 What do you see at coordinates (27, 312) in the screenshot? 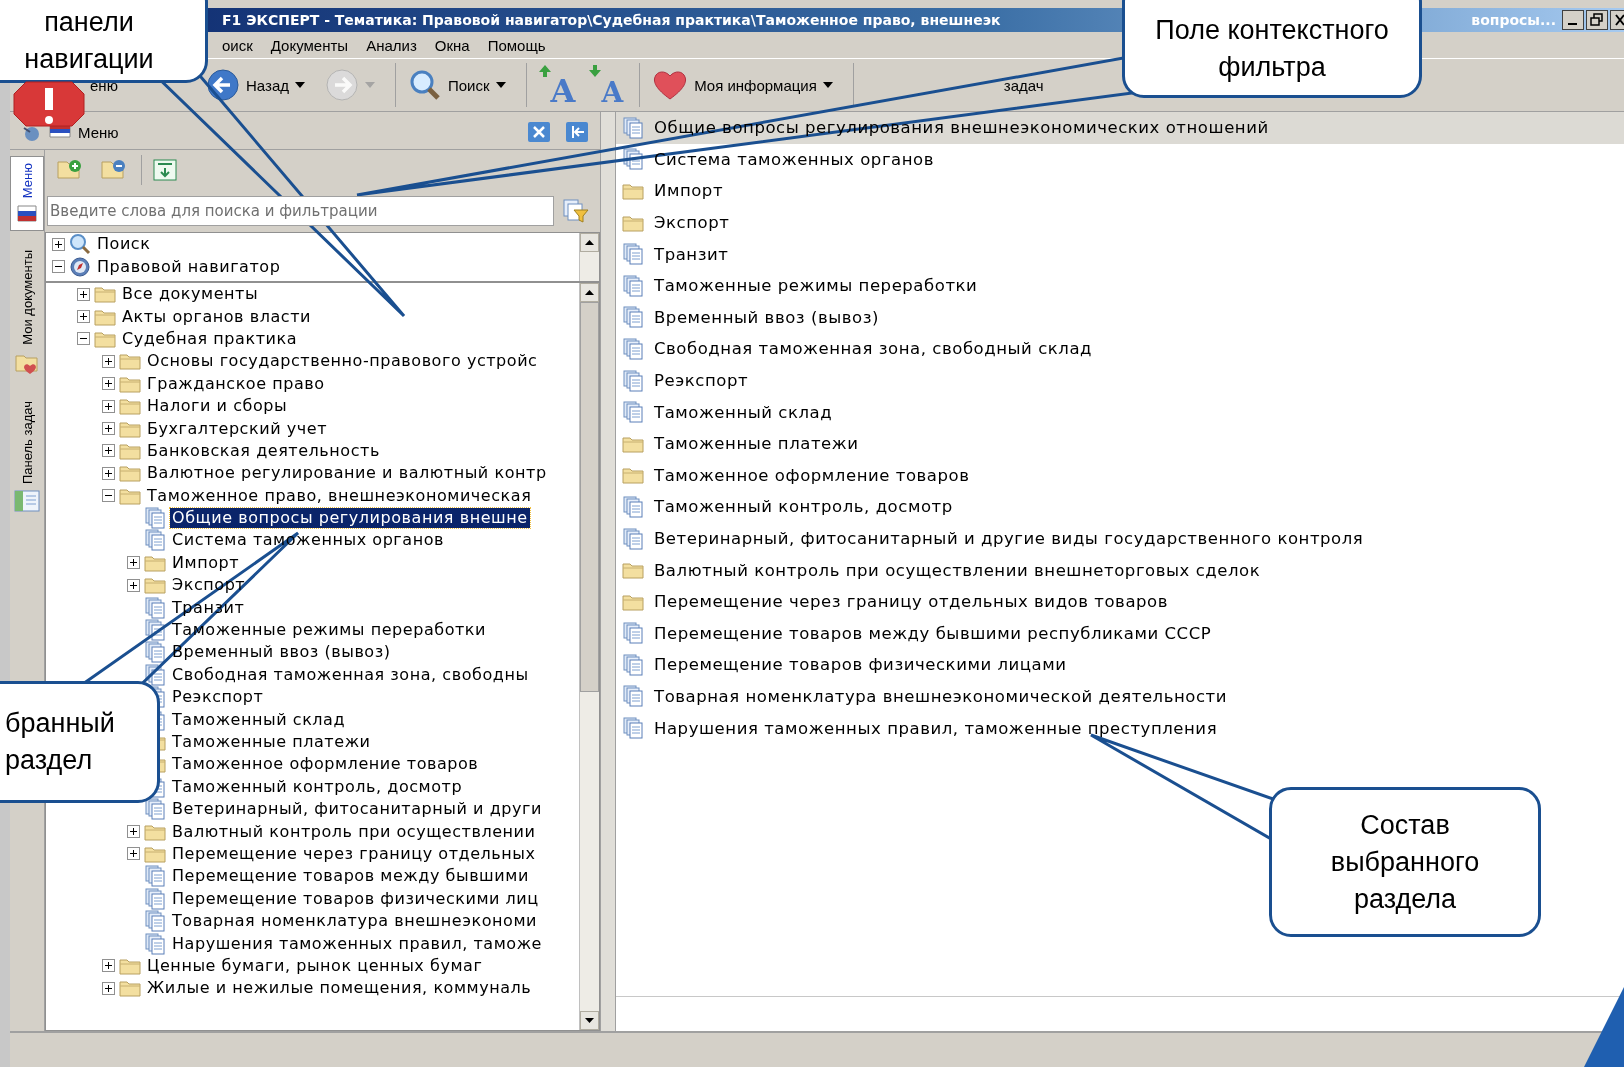
I see `side-tab: Мои документы` at bounding box center [27, 312].